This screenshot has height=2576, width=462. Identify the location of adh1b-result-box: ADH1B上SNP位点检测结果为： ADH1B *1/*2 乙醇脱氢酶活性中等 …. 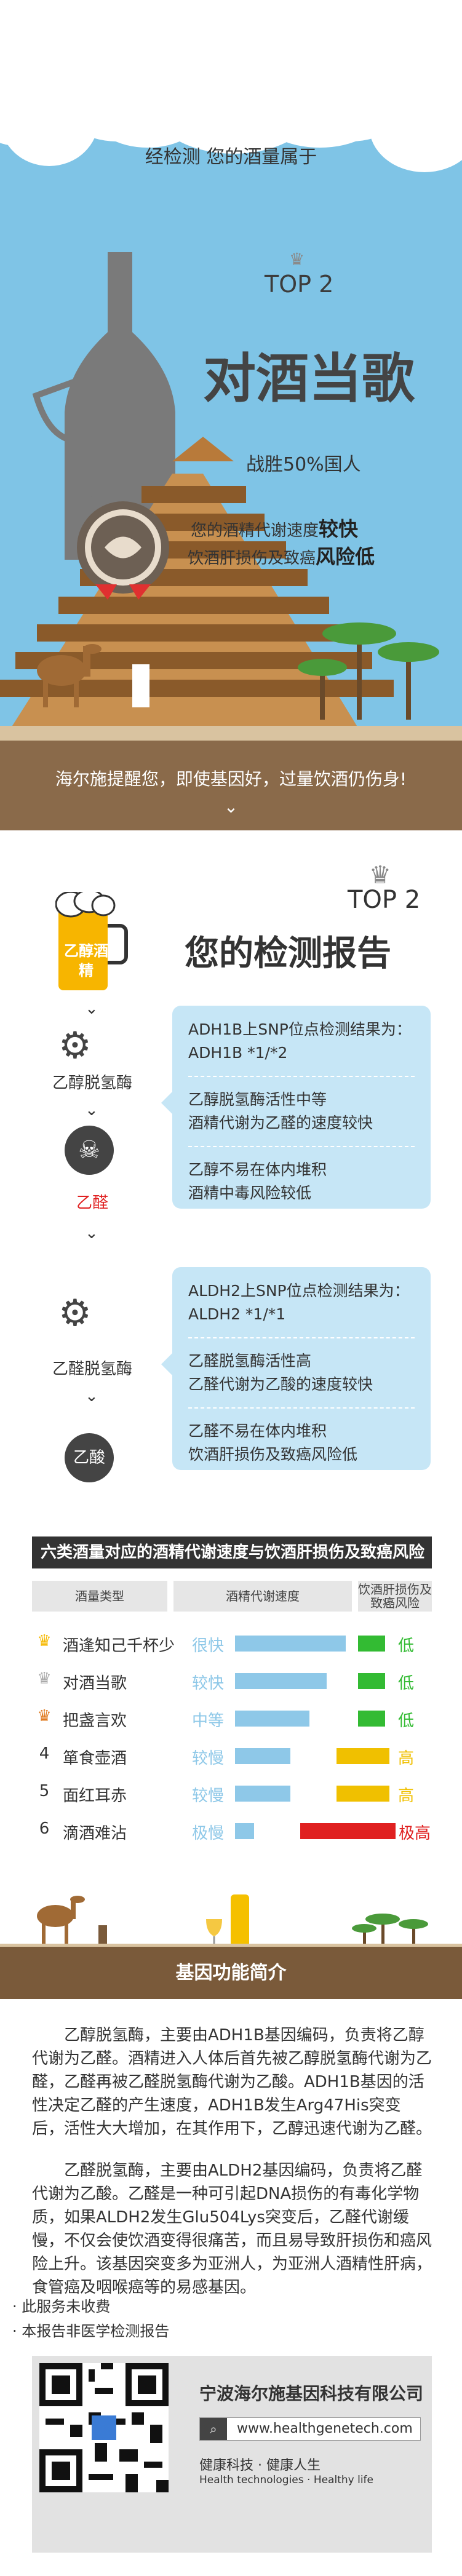
(301, 1107).